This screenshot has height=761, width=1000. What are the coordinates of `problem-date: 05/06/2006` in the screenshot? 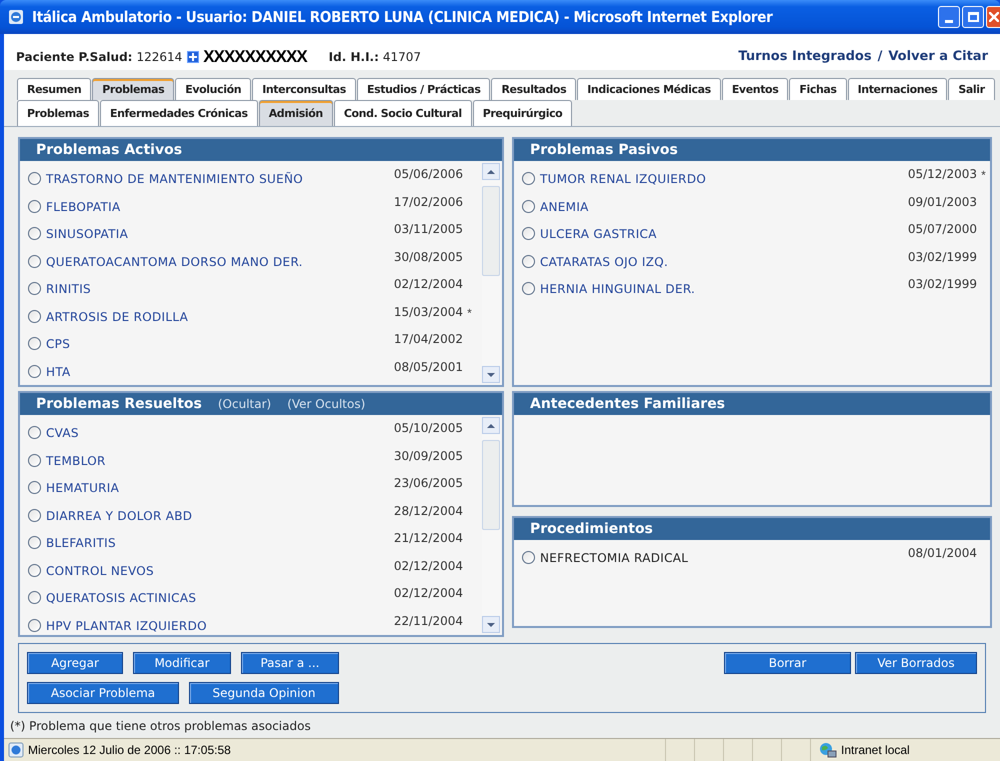 It's located at (428, 175).